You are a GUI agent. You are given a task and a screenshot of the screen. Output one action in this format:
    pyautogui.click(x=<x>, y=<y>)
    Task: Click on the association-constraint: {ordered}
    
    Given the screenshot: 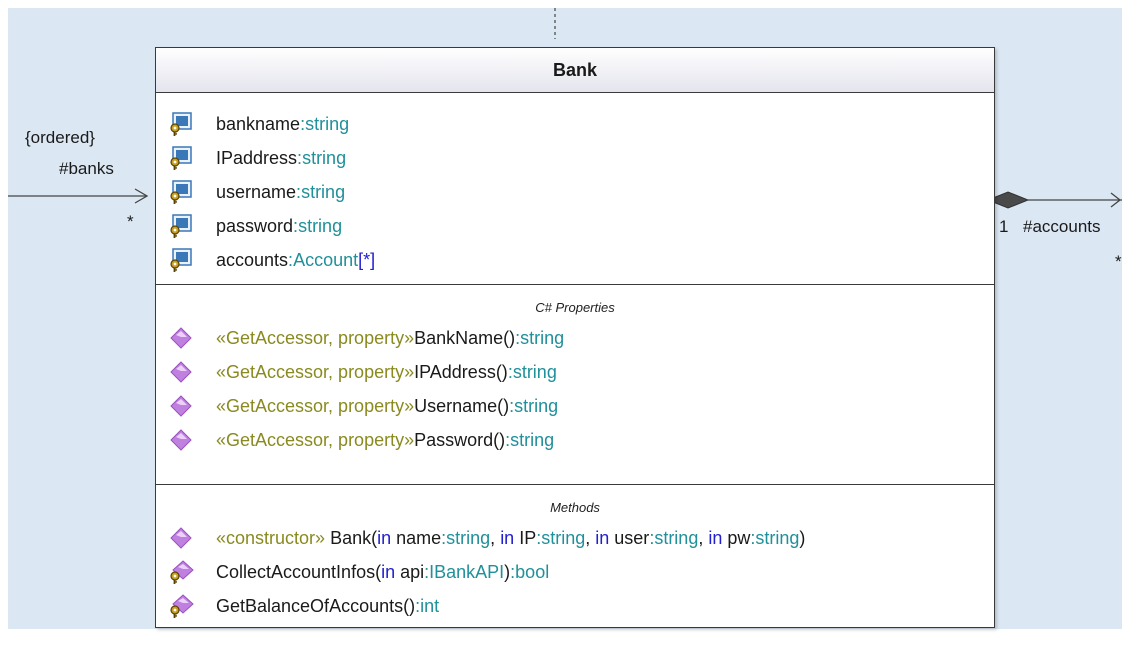 What is the action you would take?
    pyautogui.click(x=60, y=137)
    